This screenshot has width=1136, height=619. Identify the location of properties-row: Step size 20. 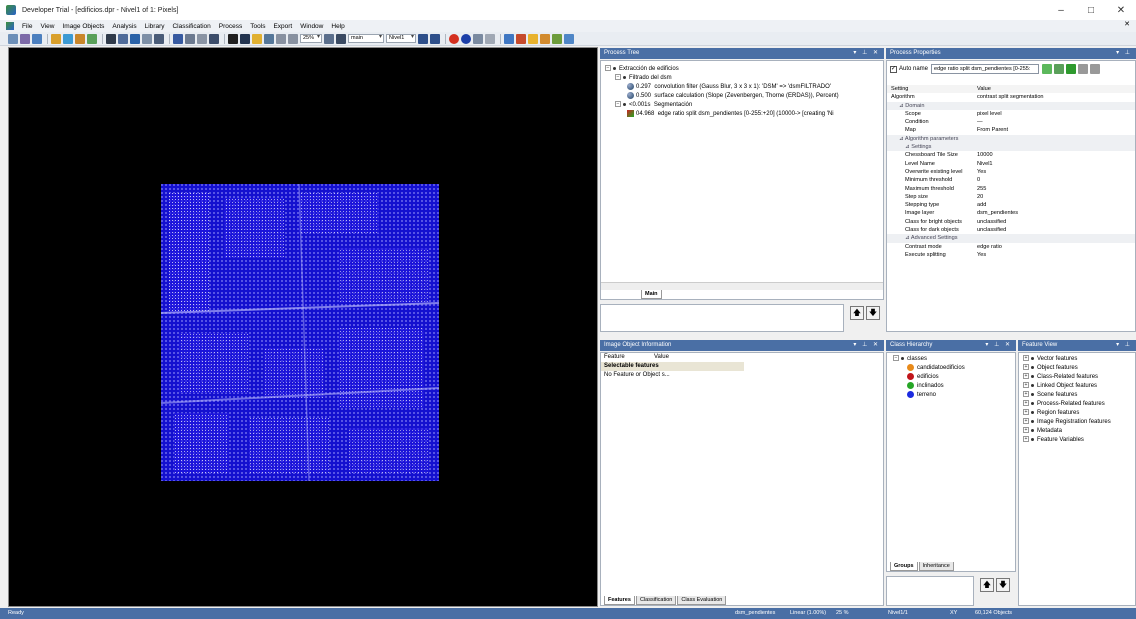
(1011, 197).